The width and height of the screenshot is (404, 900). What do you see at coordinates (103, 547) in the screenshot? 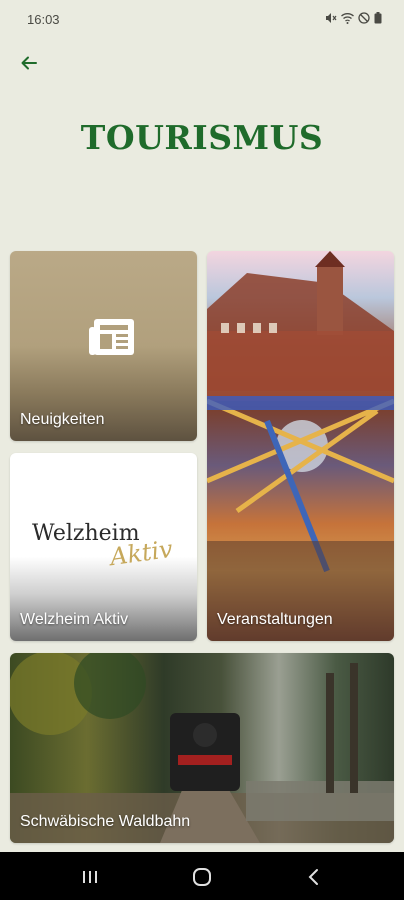
I see `tile-welzheim-aktiv: Welzheim Aktiv Welzheim Aktiv` at bounding box center [103, 547].